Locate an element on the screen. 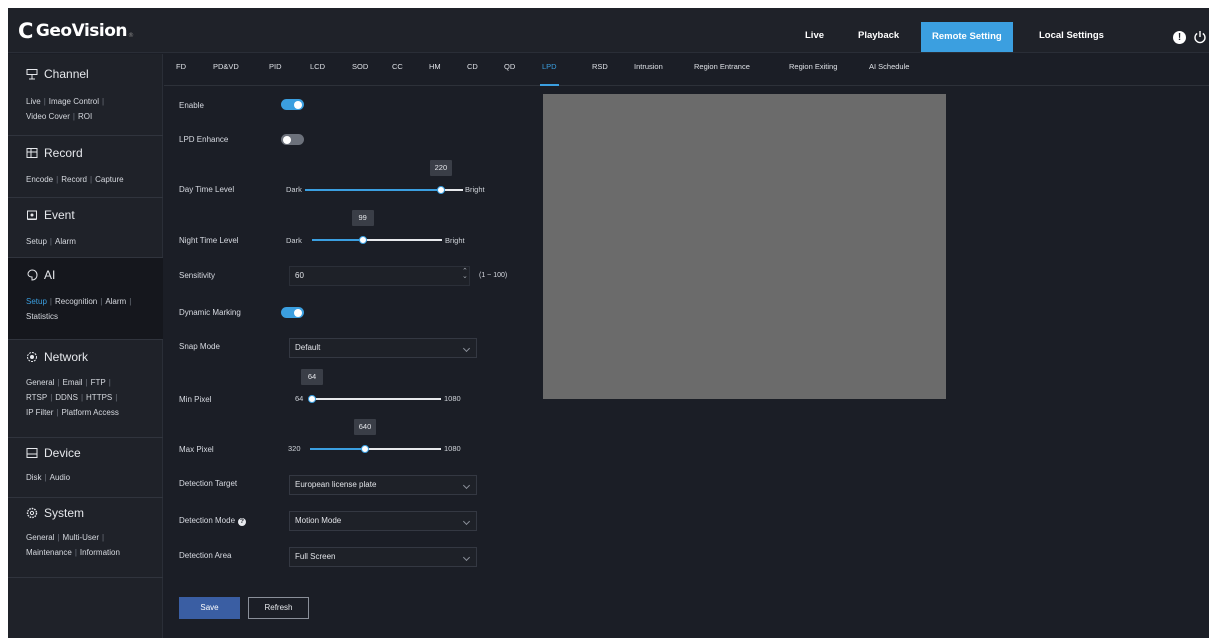 The width and height of the screenshot is (1209, 638). sensitivity-range-hint: (1 ~ 100) is located at coordinates (493, 275).